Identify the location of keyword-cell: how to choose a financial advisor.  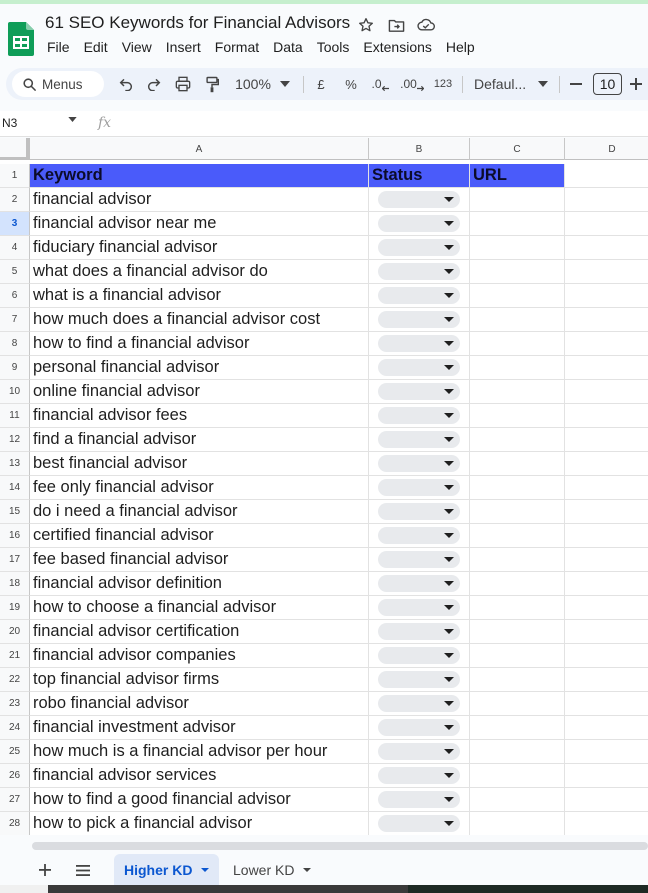
(199, 608).